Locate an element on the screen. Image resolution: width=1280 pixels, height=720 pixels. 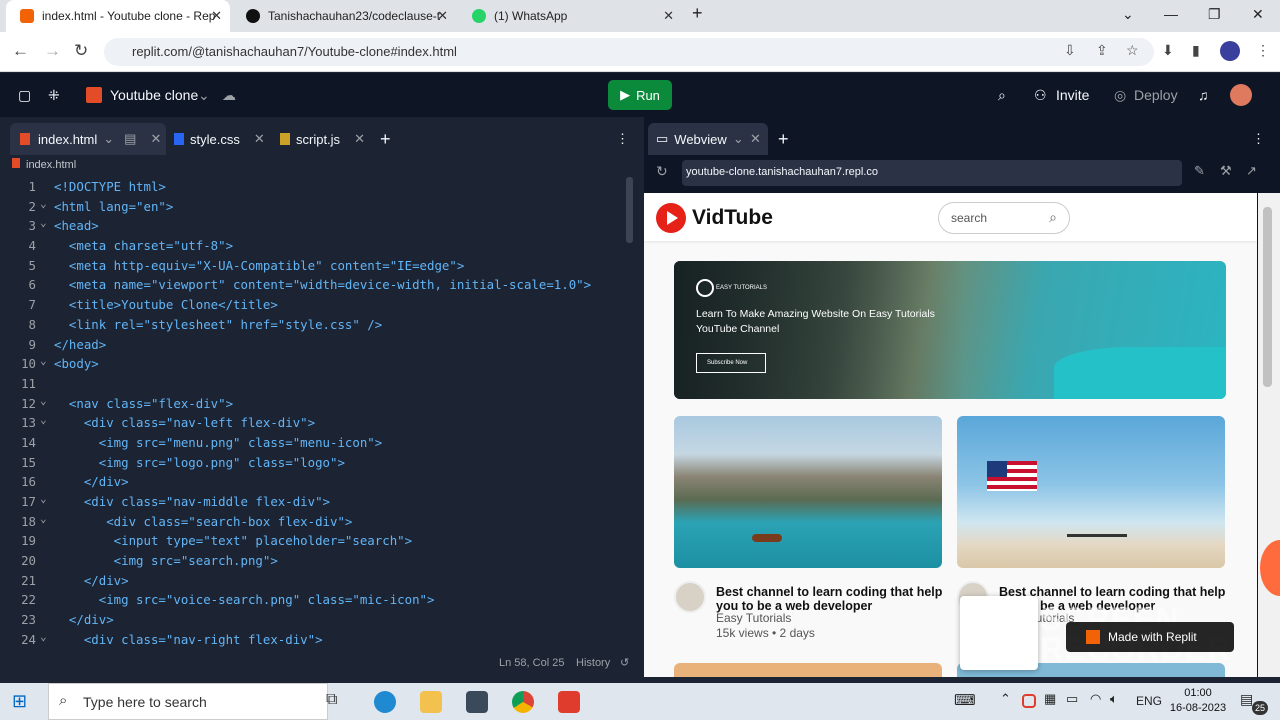
tab-search-icon: ⌄ is located at coordinates (1128, 14).